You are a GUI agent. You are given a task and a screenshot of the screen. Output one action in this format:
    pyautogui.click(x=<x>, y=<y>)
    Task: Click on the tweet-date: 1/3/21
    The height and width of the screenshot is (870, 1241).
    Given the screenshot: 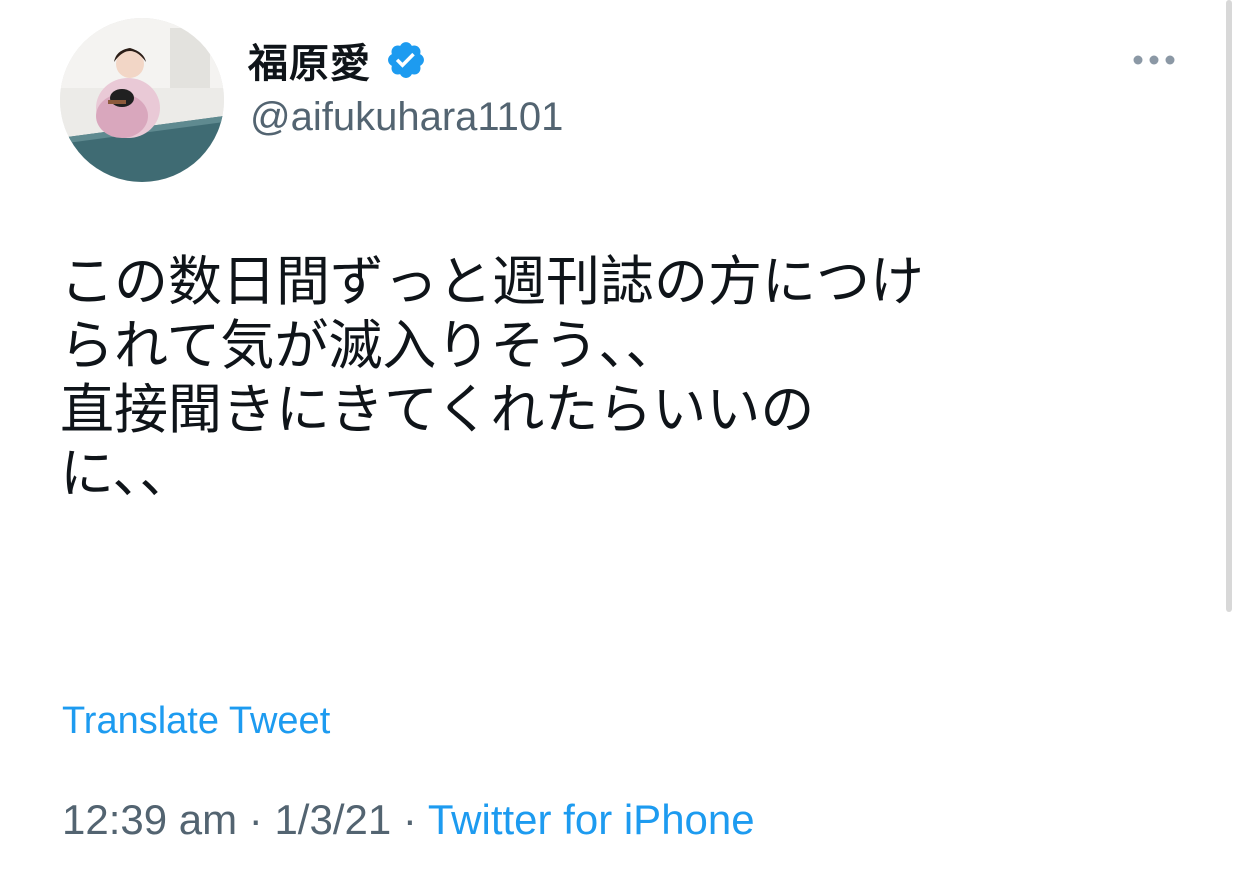 What is the action you would take?
    pyautogui.click(x=332, y=819)
    